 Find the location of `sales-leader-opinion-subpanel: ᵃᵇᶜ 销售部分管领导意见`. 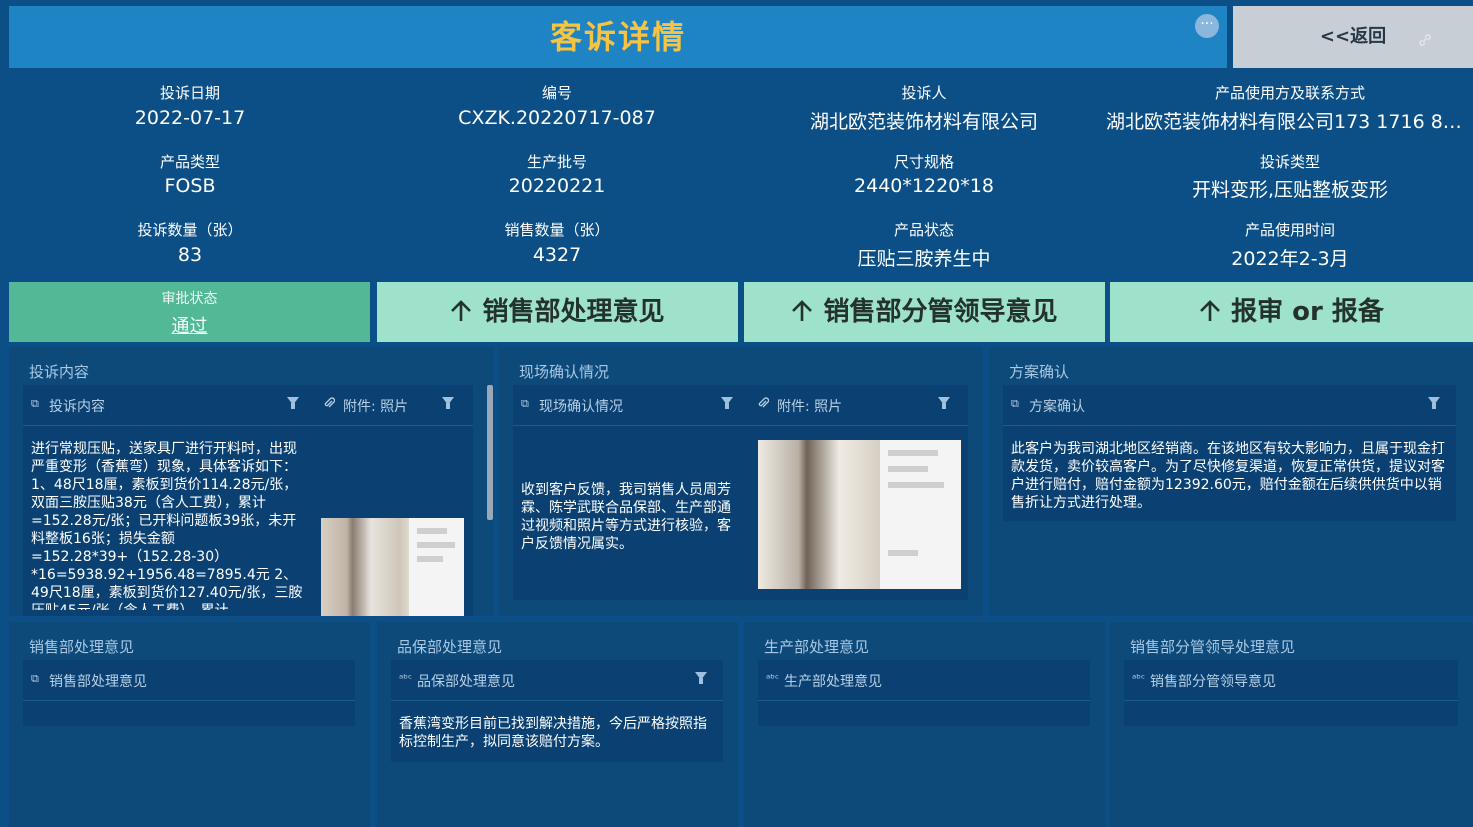

sales-leader-opinion-subpanel: ᵃᵇᶜ 销售部分管领导意见 is located at coordinates (1291, 693).